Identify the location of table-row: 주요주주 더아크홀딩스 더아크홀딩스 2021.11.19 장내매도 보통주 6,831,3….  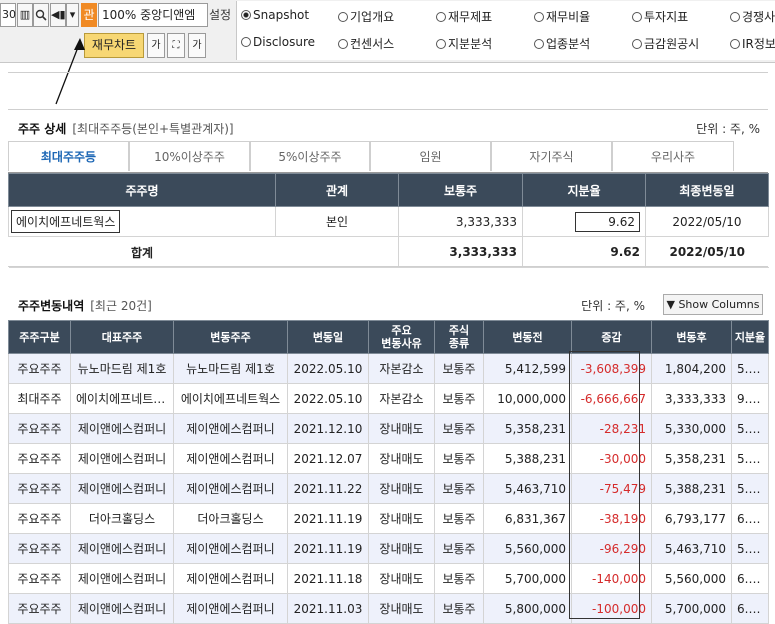
(388, 518).